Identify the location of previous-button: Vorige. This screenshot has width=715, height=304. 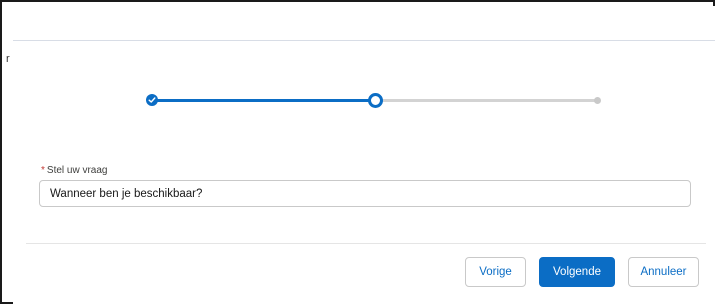
(495, 272).